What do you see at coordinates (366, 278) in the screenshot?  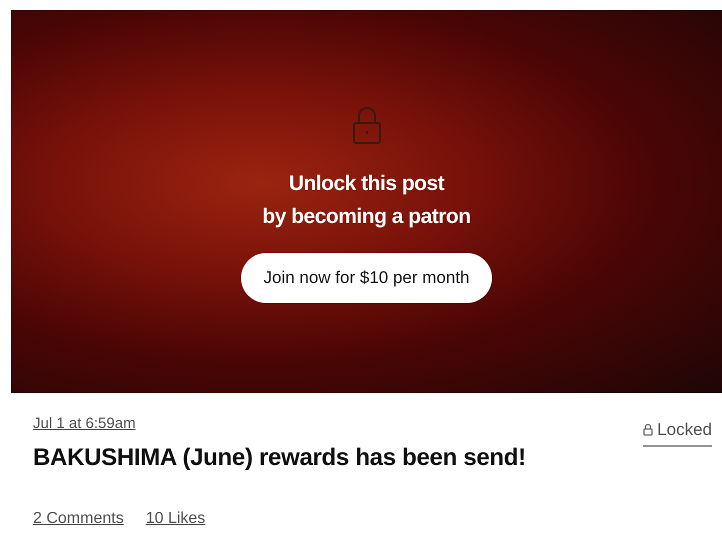 I see `join-button: Join now for $10 per month` at bounding box center [366, 278].